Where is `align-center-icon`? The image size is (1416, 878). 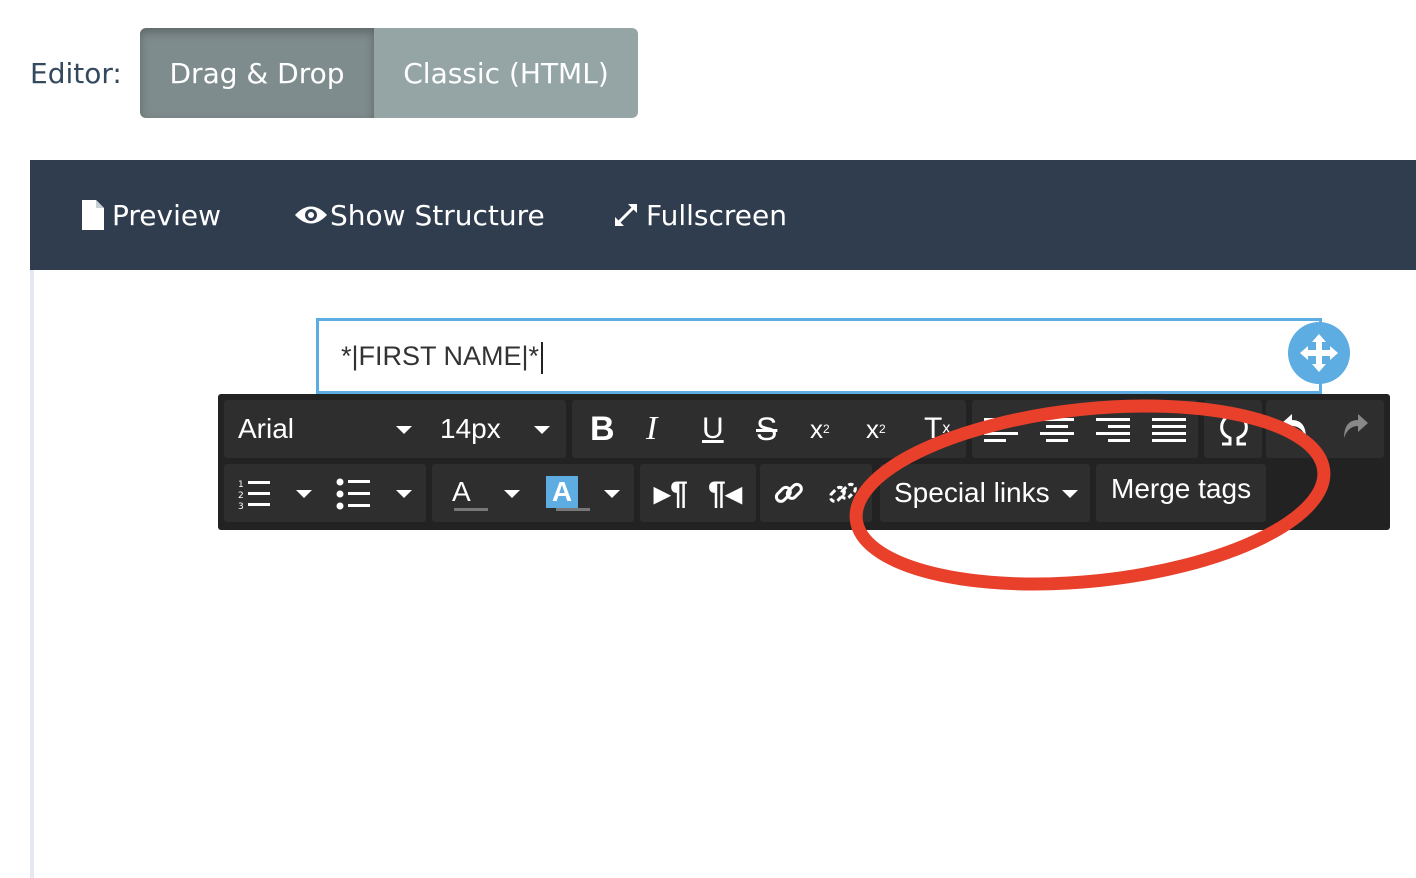 align-center-icon is located at coordinates (1058, 430).